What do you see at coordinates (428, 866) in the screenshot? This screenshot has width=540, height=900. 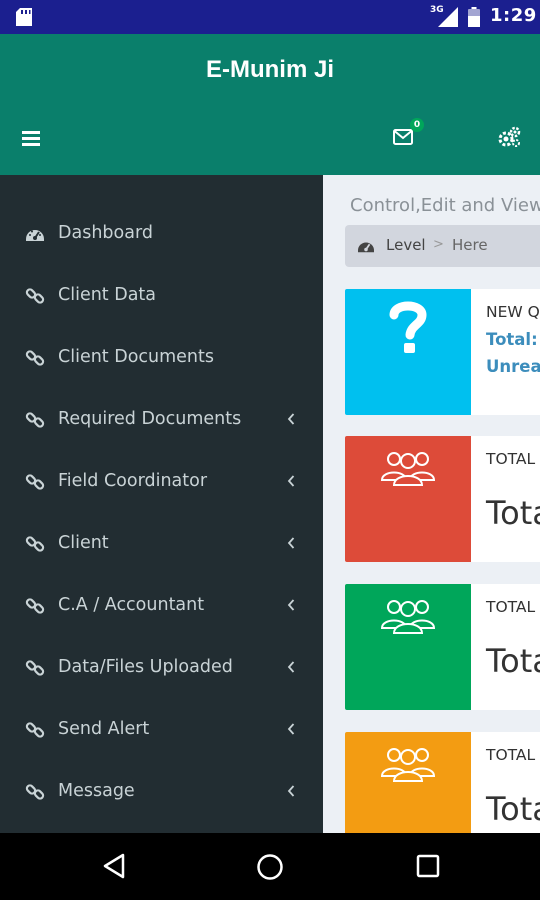 I see `recent-apps-icon` at bounding box center [428, 866].